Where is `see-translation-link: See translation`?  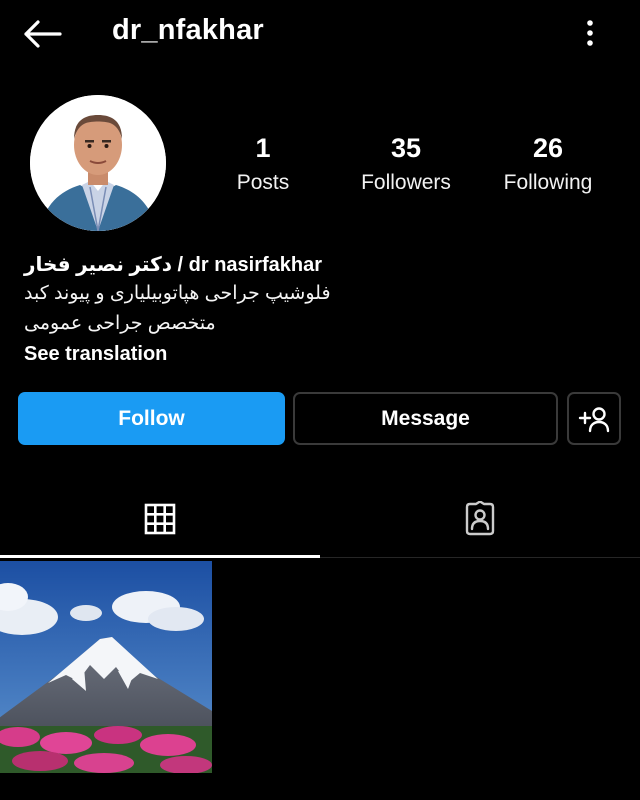 see-translation-link: See translation is located at coordinates (319, 354).